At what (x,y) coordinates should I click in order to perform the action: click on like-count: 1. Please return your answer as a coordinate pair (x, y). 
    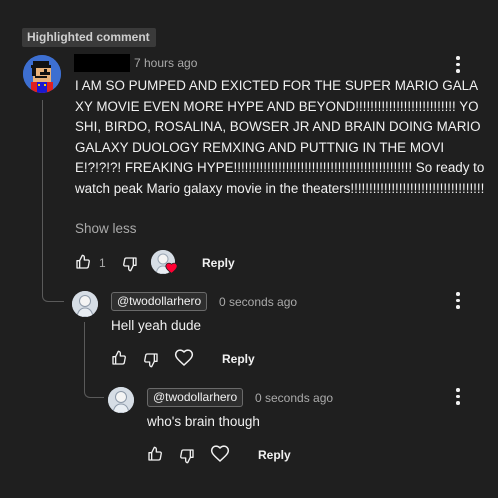
    Looking at the image, I should click on (102, 263).